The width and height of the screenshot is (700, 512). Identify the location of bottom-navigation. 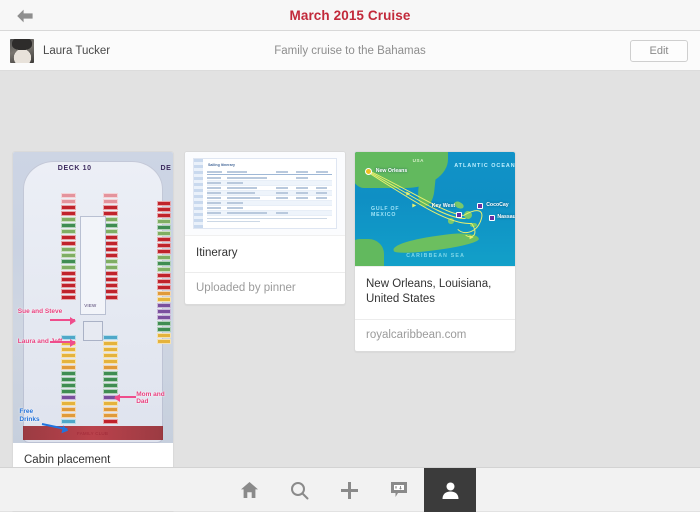
(350, 489).